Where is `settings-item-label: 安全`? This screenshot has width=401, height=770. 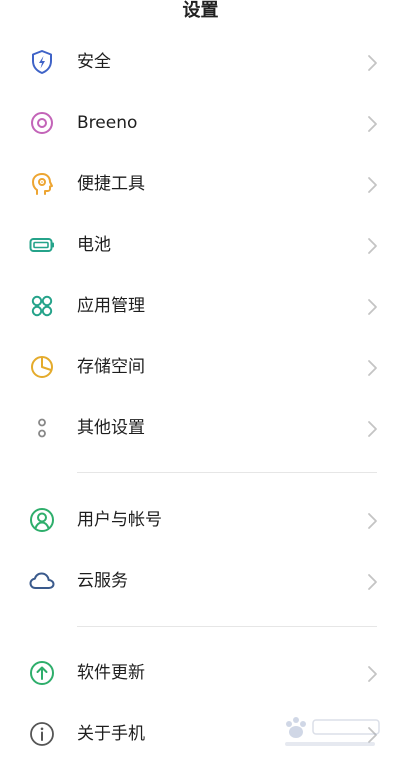
settings-item-label: 安全 is located at coordinates (94, 62).